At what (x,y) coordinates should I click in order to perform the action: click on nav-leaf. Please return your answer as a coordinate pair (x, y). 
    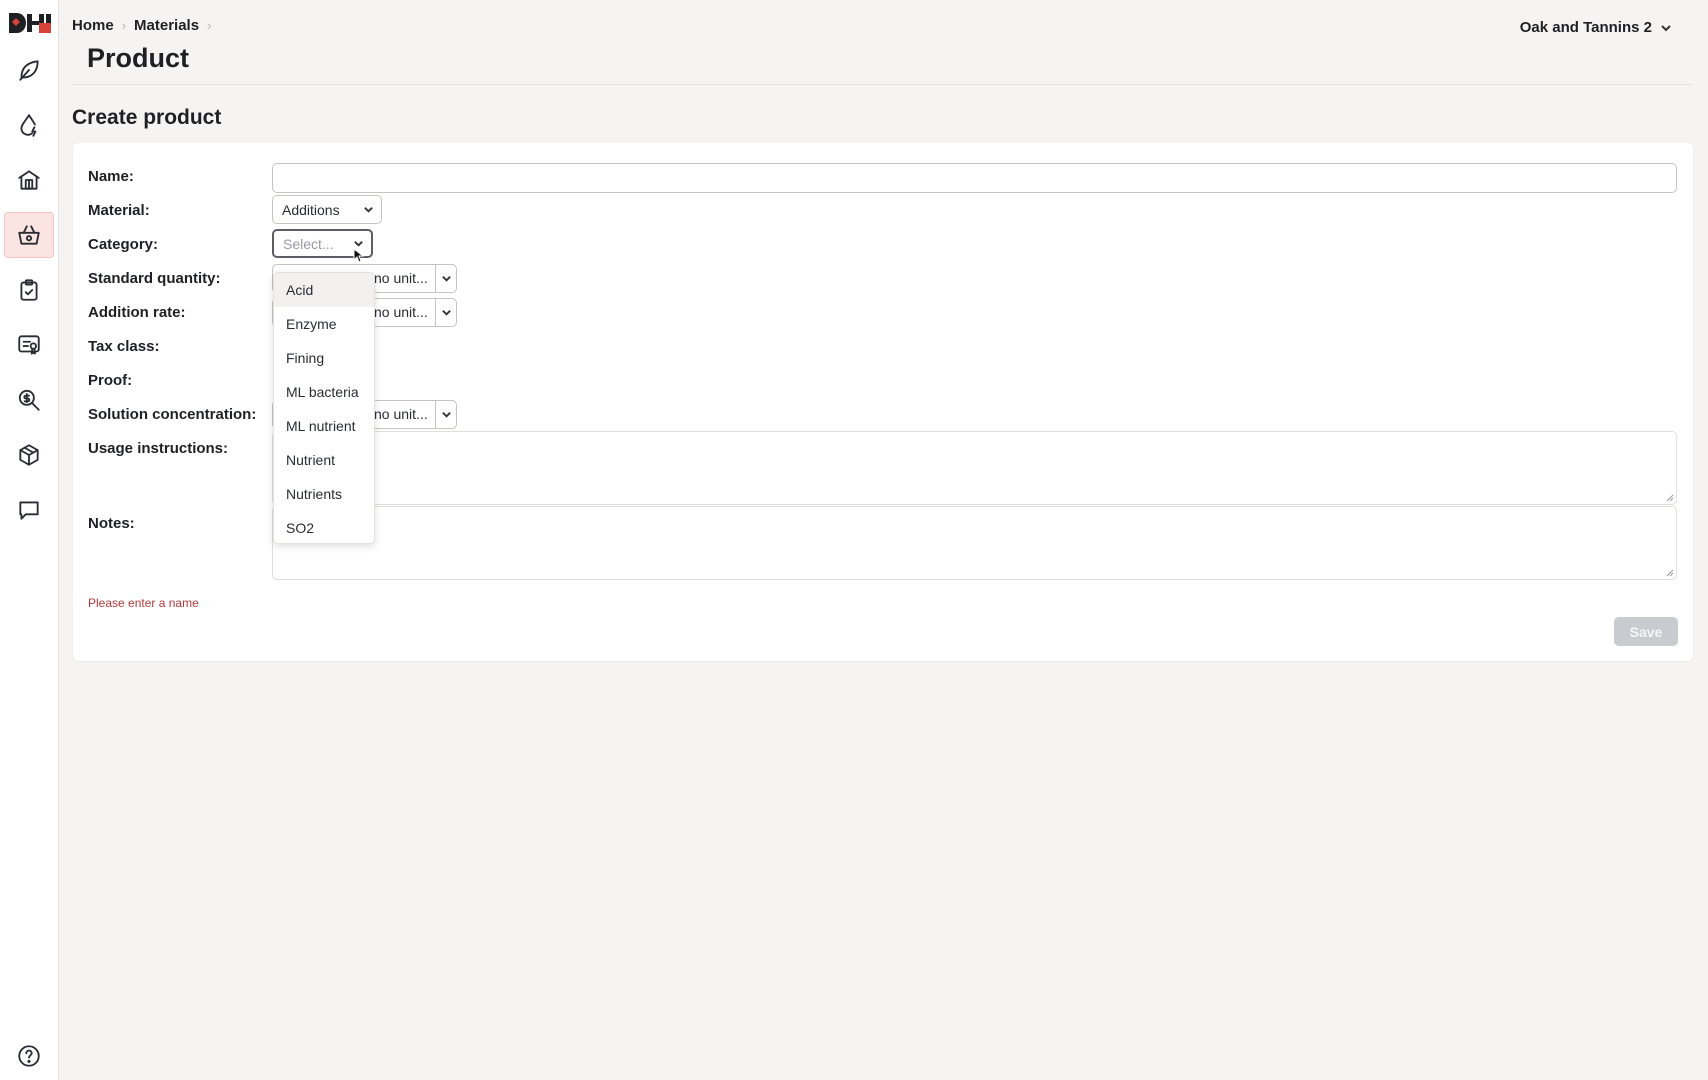
    Looking at the image, I should click on (29, 70).